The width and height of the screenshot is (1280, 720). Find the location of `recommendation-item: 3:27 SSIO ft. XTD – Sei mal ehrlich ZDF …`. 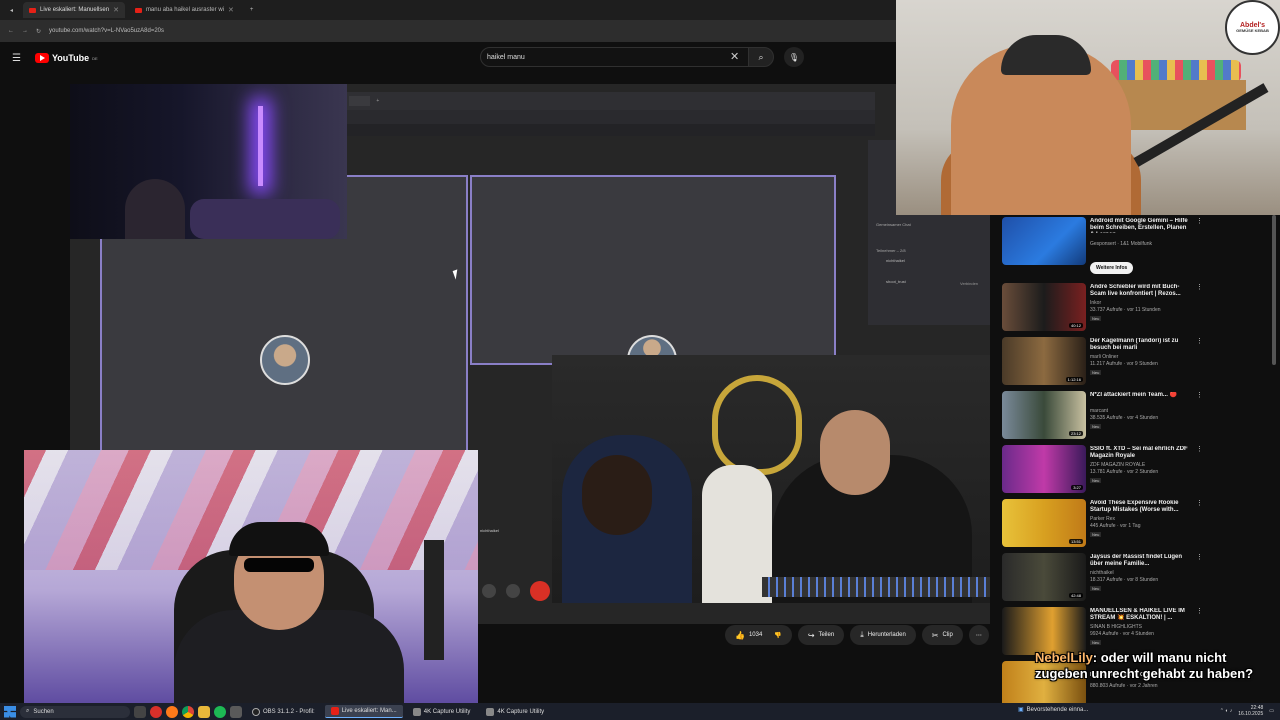

recommendation-item: 3:27 SSIO ft. XTD – Sei mal ehrlich ZDF … is located at coordinates (1140, 469).